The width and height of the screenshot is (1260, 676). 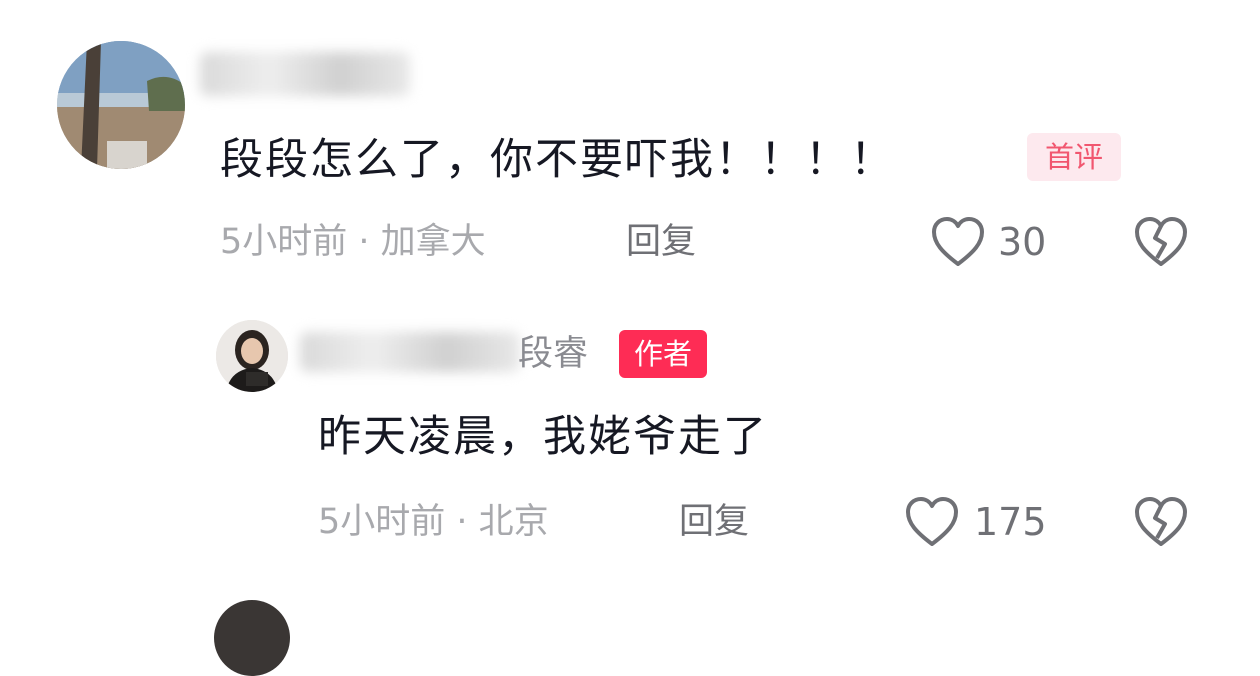 What do you see at coordinates (353, 242) in the screenshot?
I see `comment-time-location: 5小时前 · 加拿大` at bounding box center [353, 242].